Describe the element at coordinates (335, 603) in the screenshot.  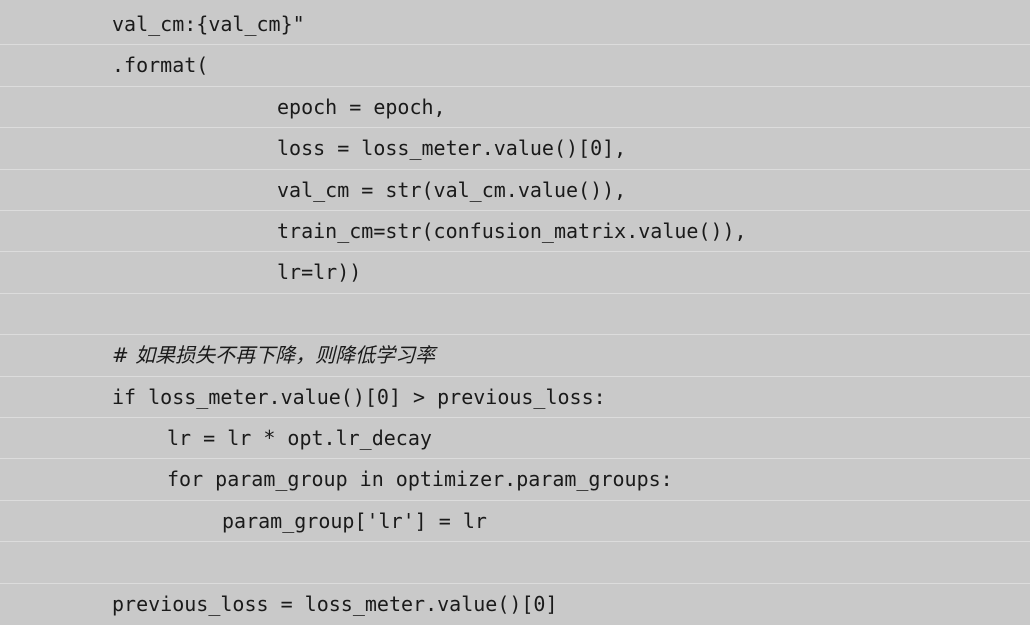
I see `code-line: previous_loss = loss_meter.value()[0]` at that location.